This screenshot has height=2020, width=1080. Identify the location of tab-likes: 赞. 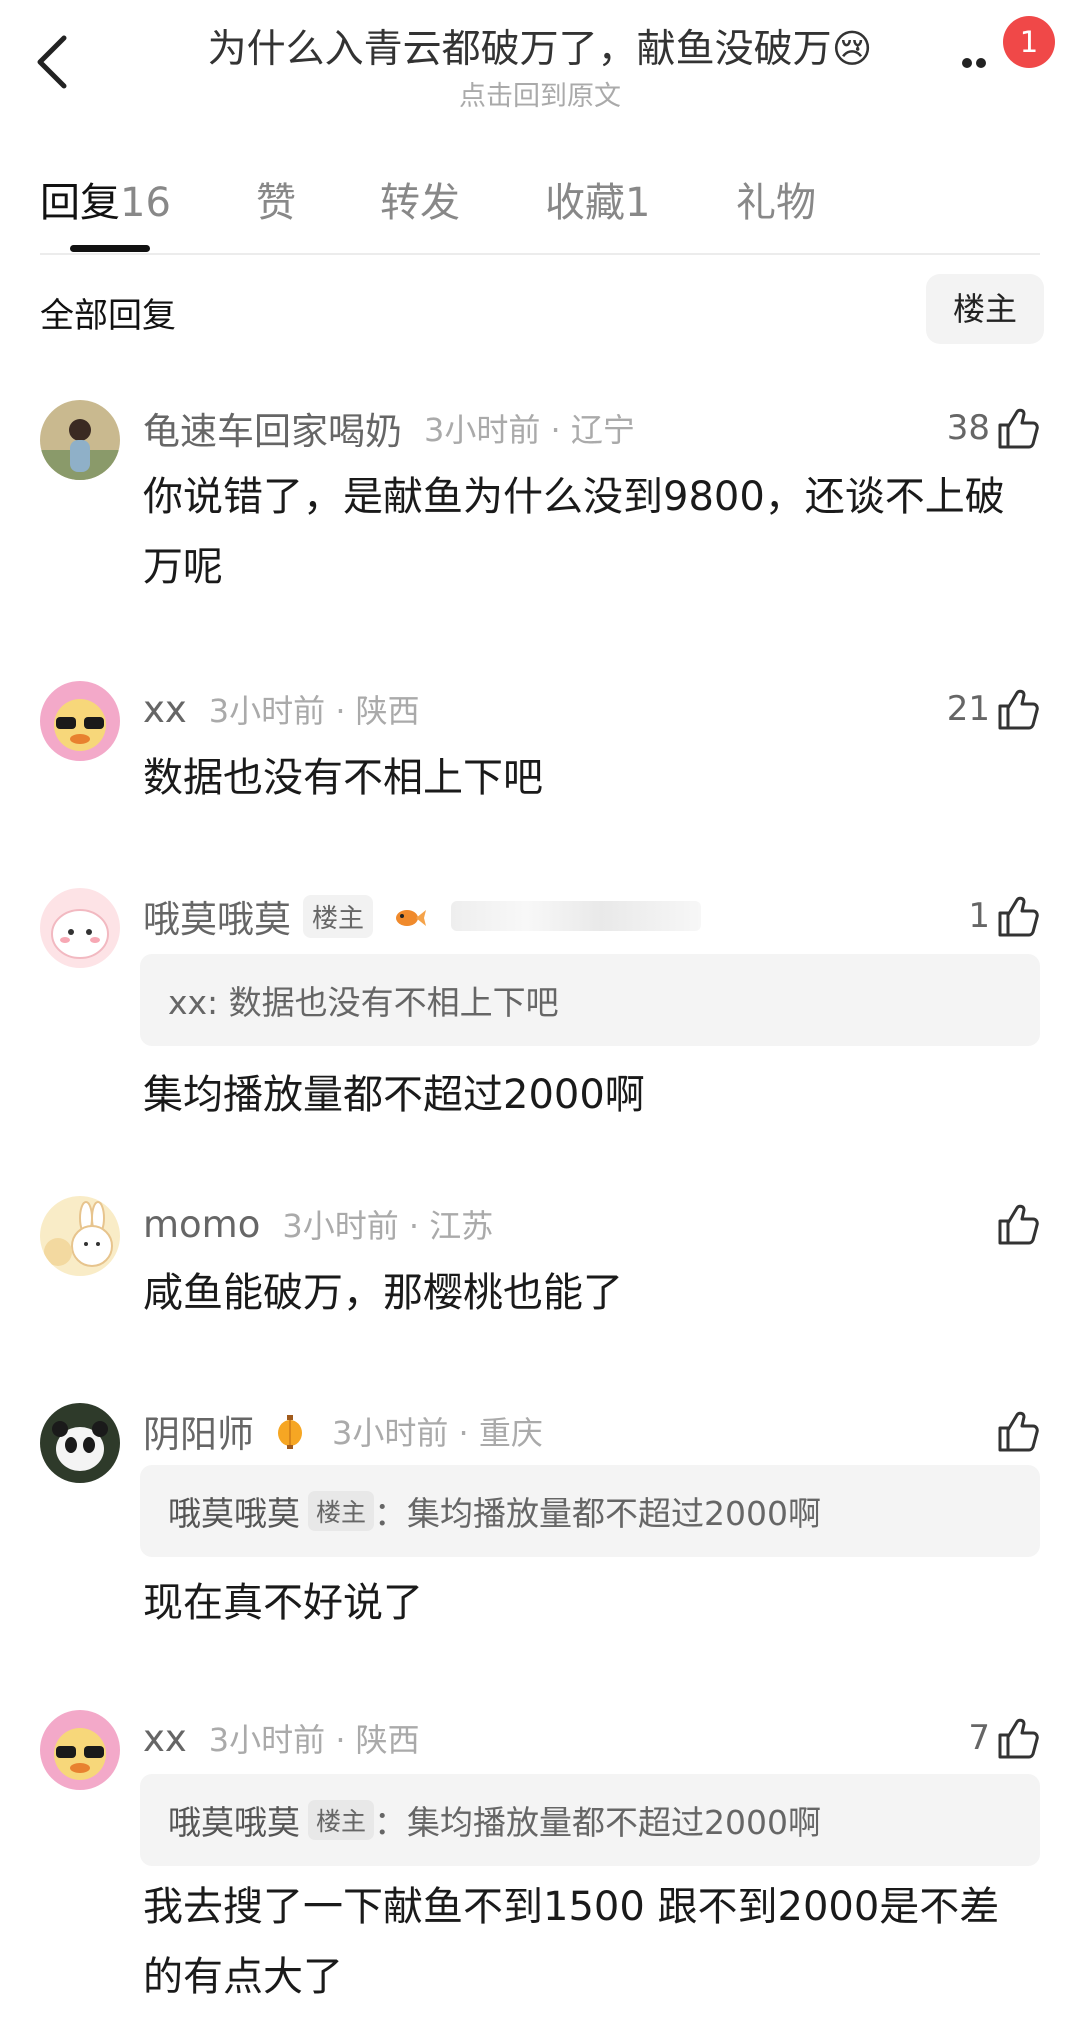
(276, 199).